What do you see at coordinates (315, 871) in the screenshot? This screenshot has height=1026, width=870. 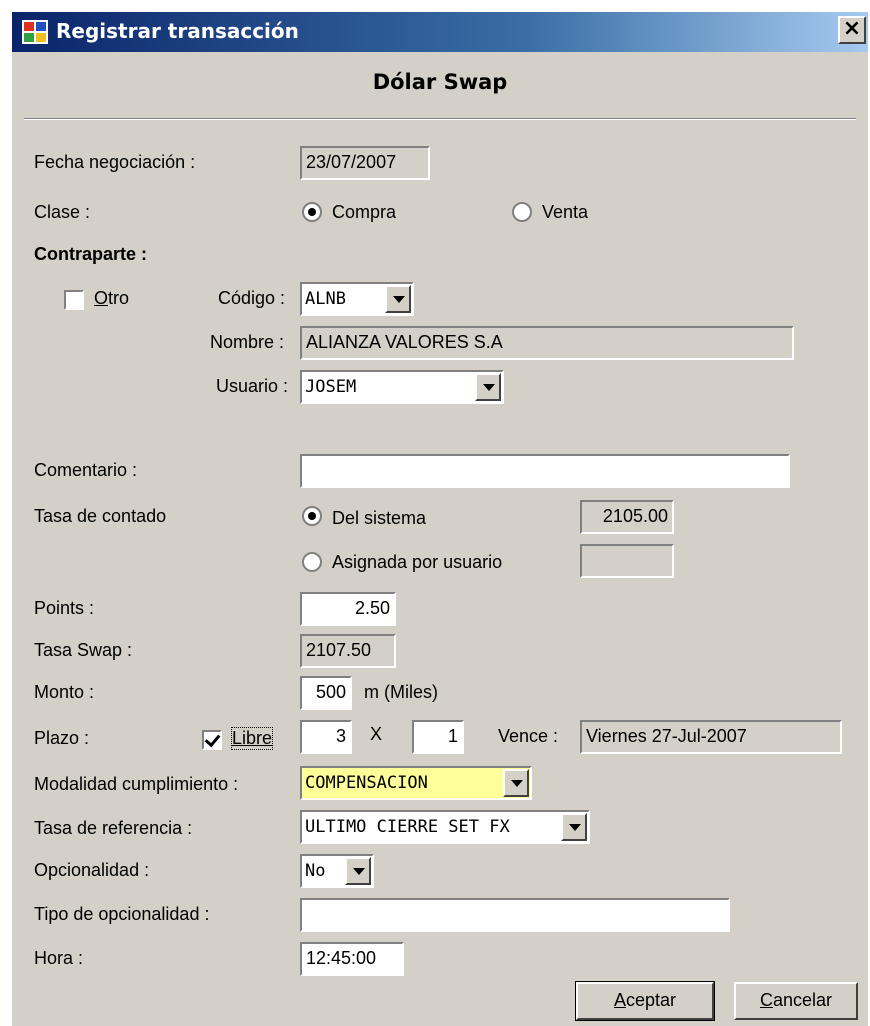 I see `opcionalidad-value: No` at bounding box center [315, 871].